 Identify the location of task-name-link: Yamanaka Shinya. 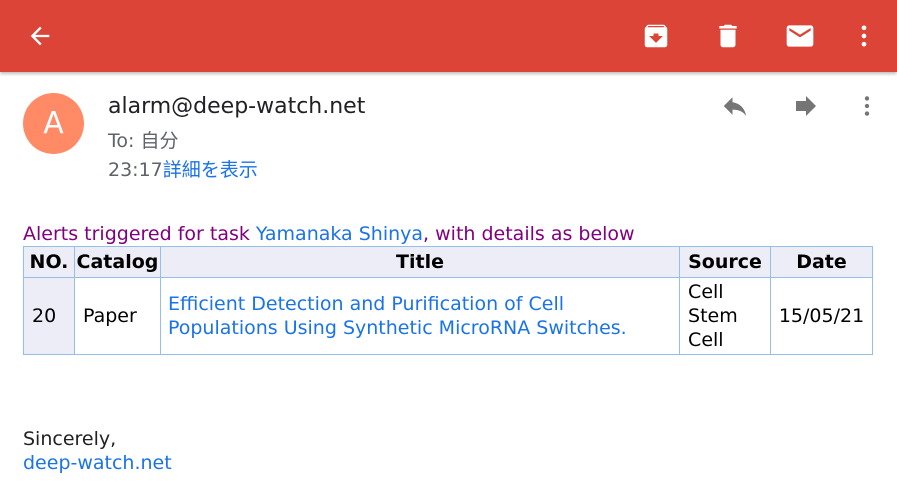
(339, 234).